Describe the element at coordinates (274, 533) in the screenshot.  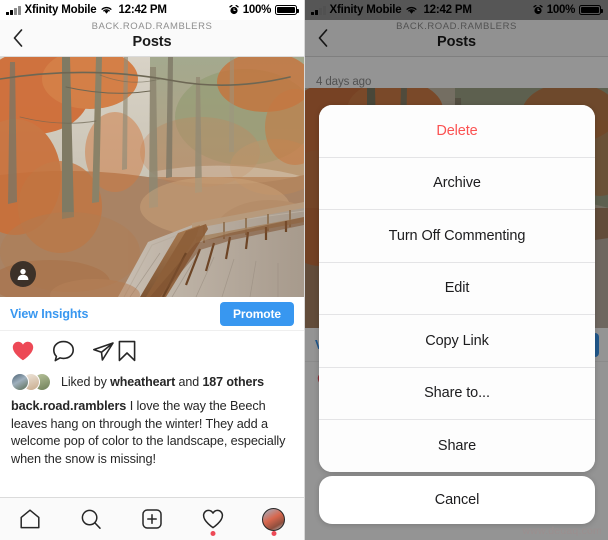
I see `profile-notification-dot` at that location.